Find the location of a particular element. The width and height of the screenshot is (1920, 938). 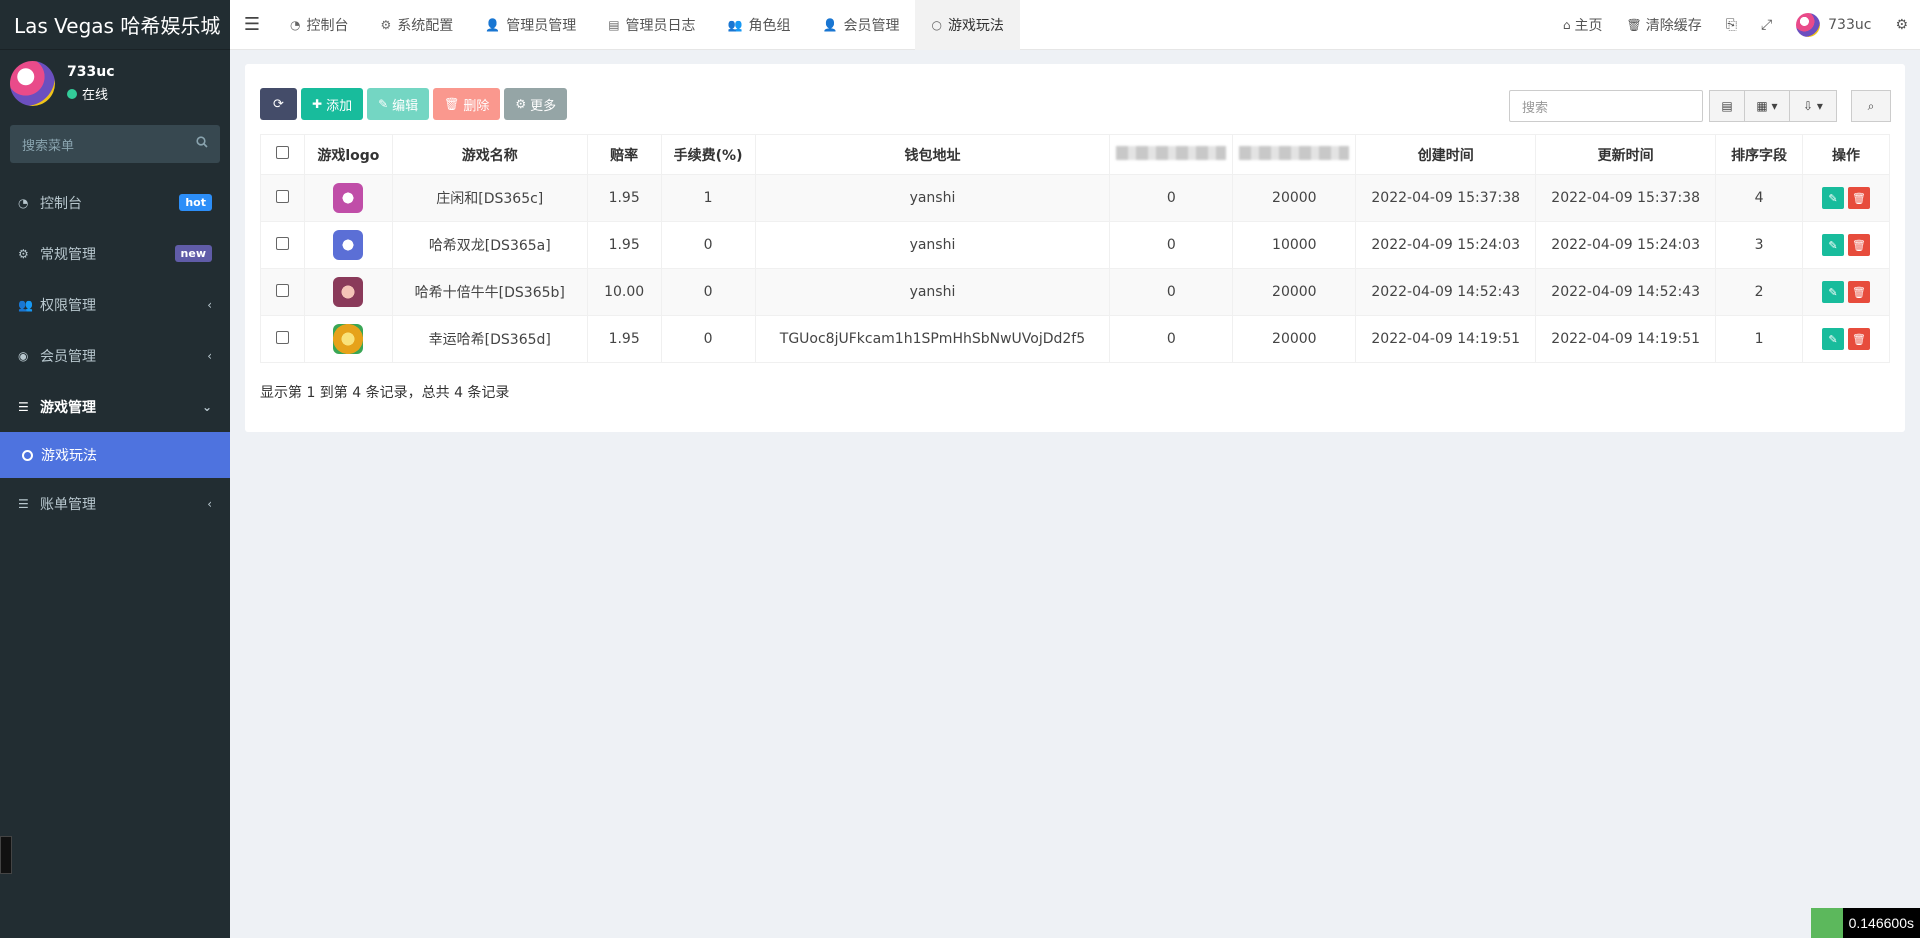

menu-toggle-icon: ☰ is located at coordinates (252, 24).